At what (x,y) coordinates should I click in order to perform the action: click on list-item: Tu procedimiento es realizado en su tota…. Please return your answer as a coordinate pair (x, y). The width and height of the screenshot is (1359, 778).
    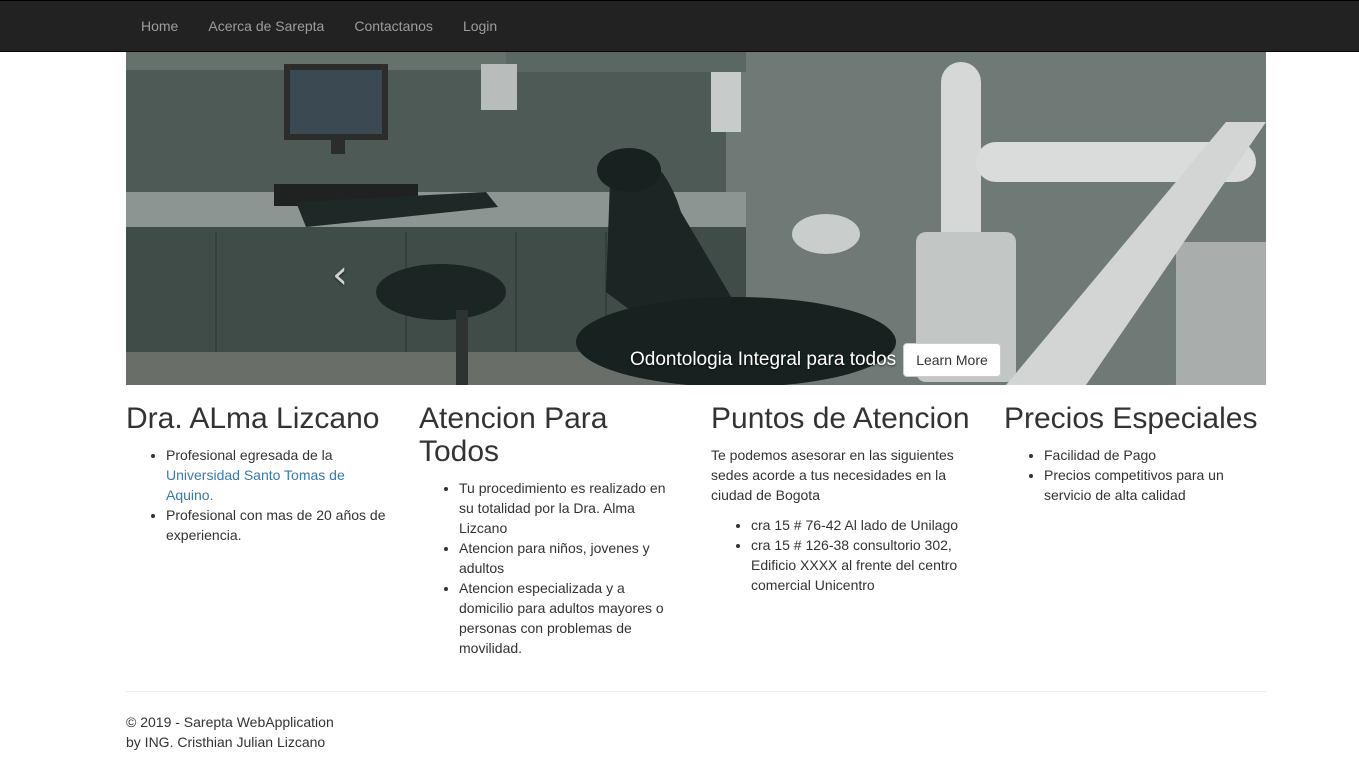
    Looking at the image, I should click on (570, 508).